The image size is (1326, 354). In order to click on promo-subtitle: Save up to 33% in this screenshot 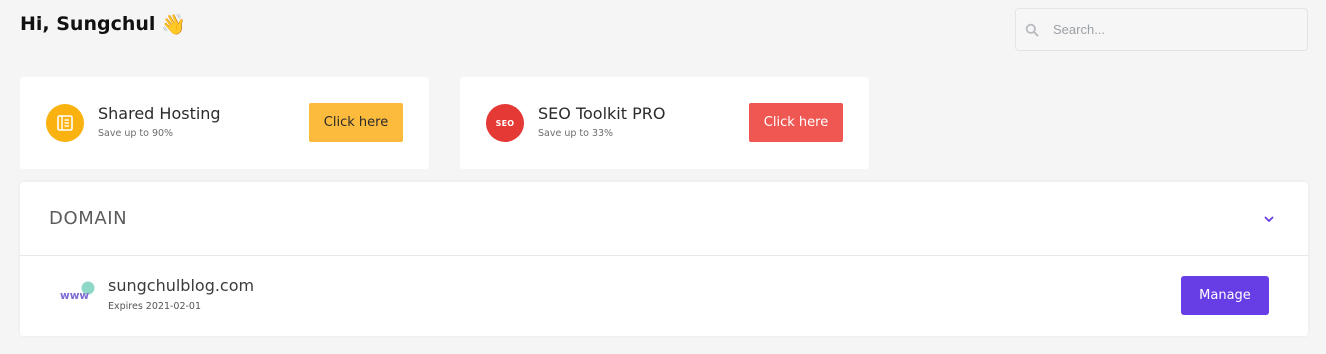, I will do `click(576, 133)`.